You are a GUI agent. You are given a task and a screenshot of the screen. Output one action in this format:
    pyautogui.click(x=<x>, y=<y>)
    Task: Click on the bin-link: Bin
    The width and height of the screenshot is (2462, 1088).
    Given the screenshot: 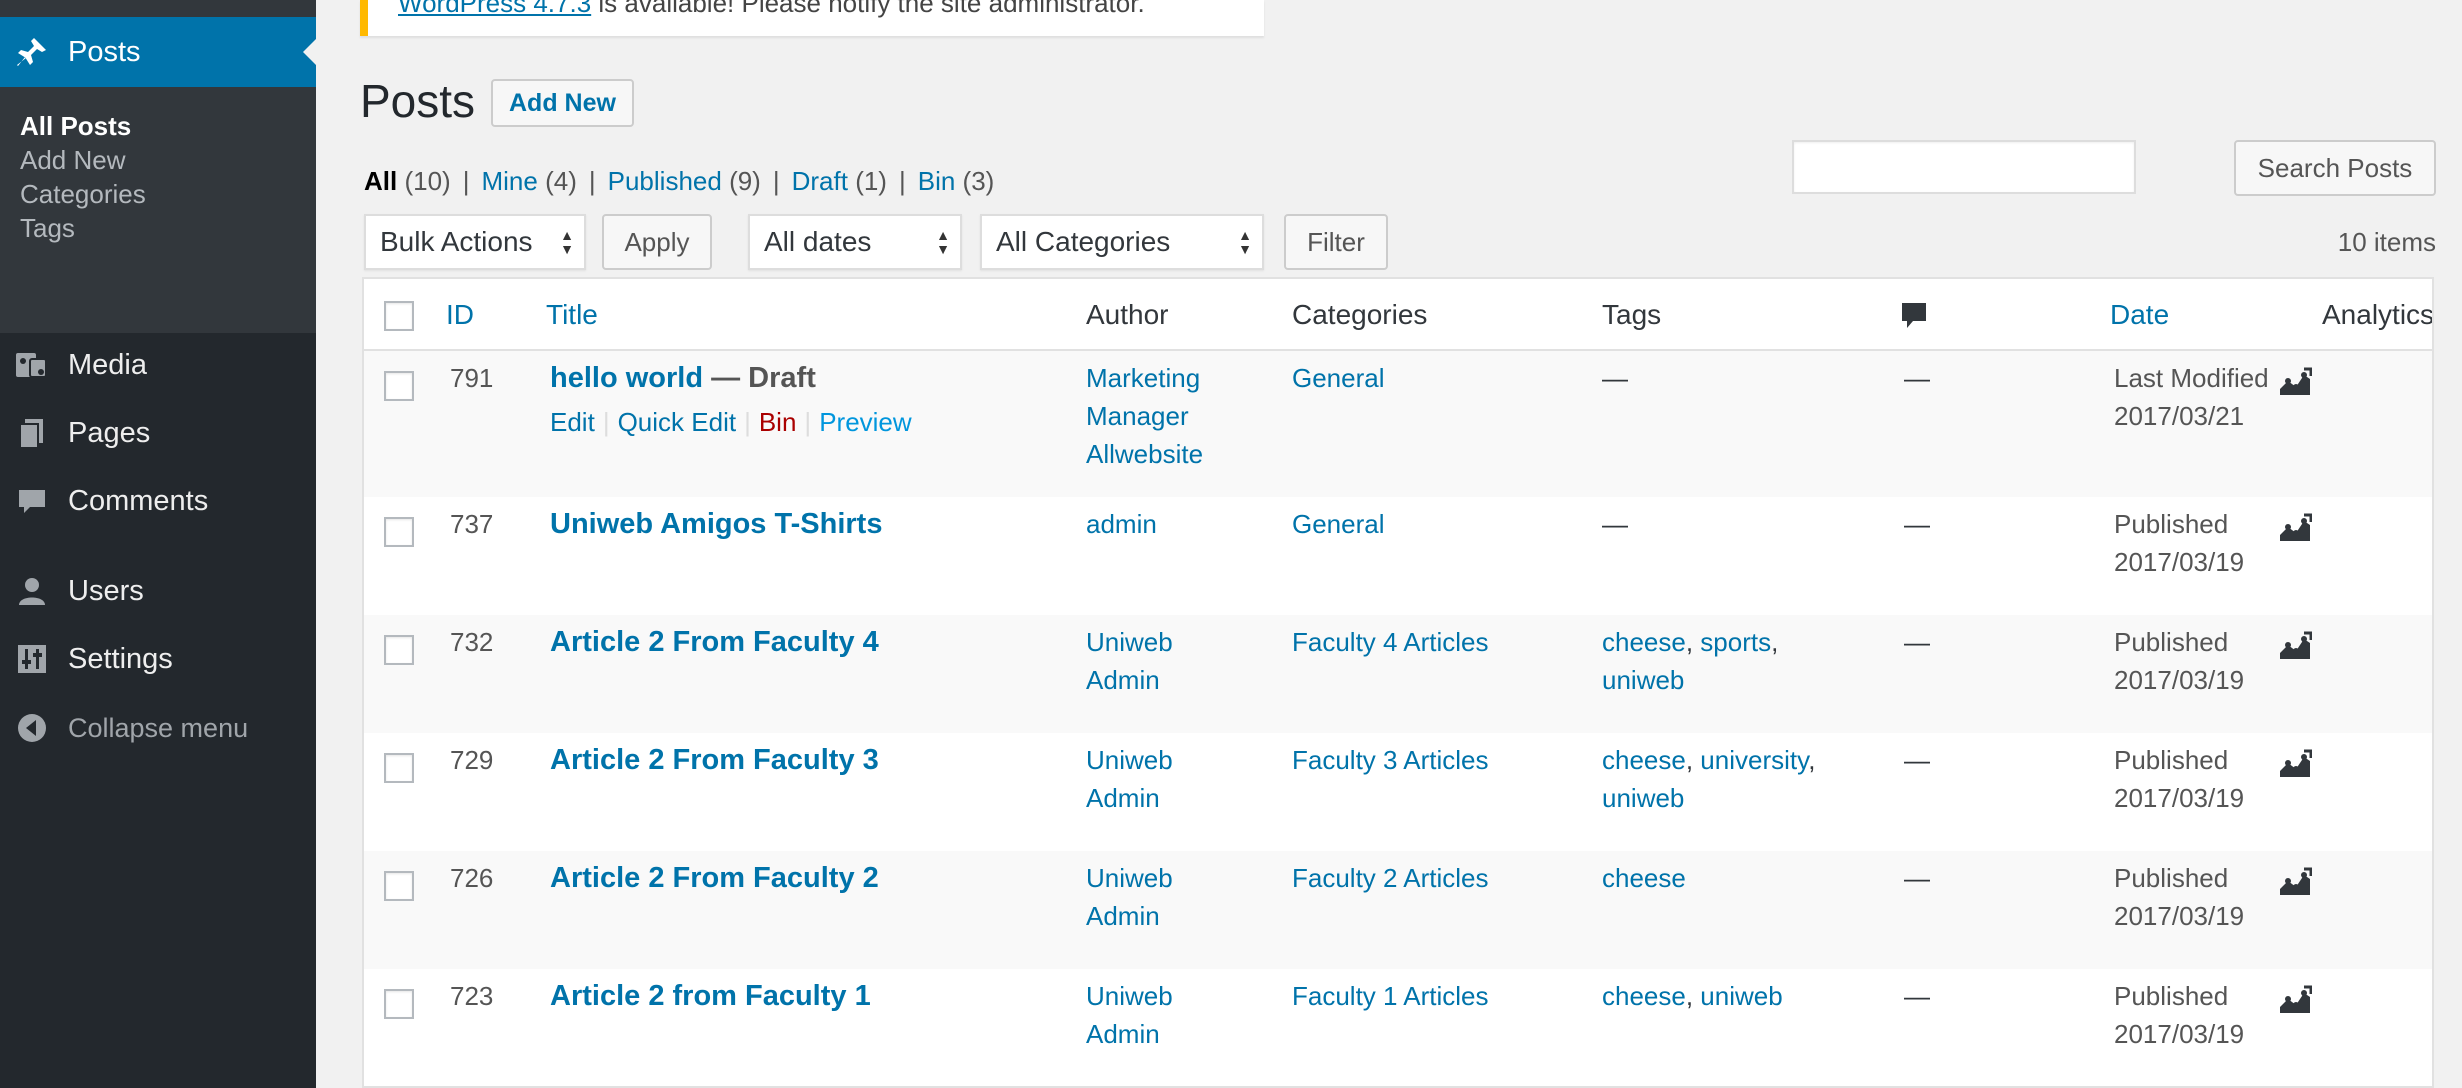 What is the action you would take?
    pyautogui.click(x=778, y=422)
    